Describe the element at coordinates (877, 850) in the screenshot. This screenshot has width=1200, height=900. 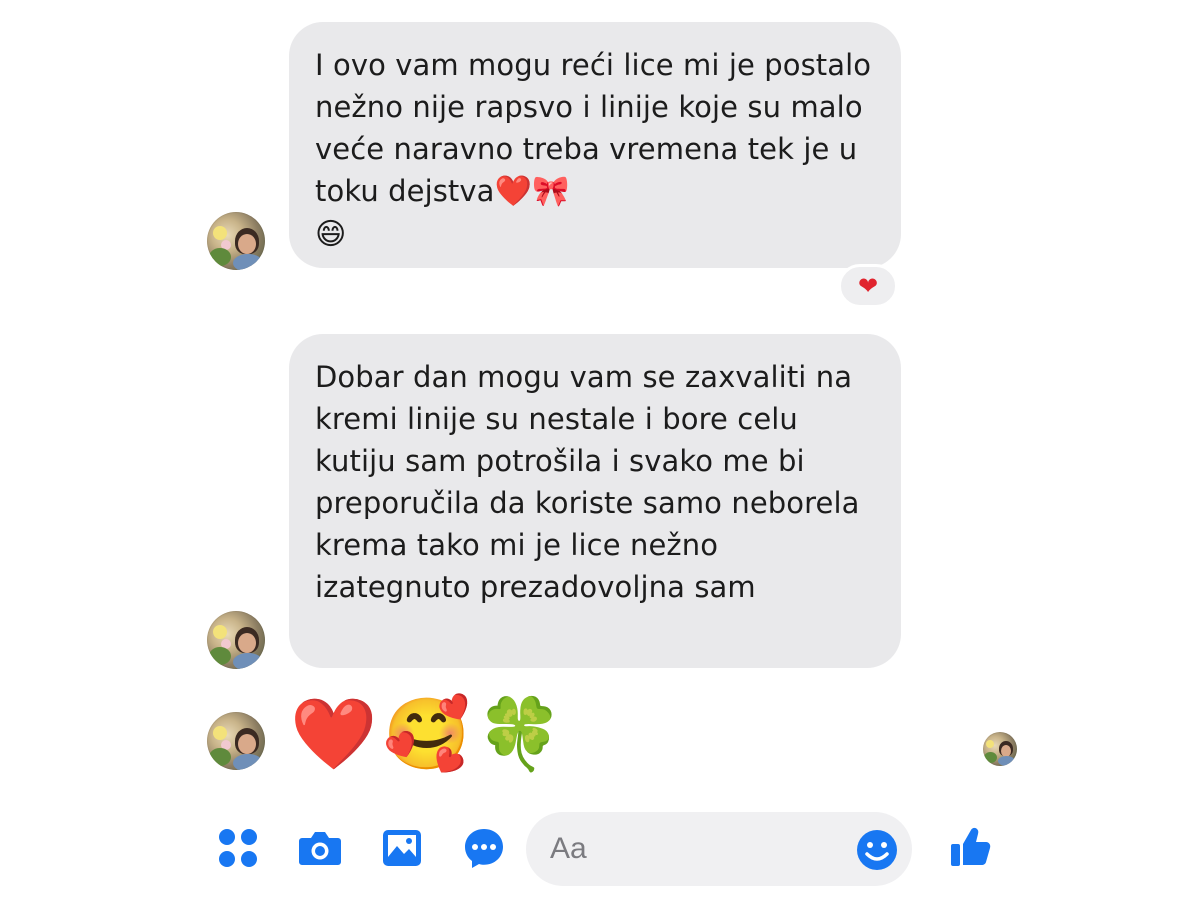
I see `emoji-smile-icon` at that location.